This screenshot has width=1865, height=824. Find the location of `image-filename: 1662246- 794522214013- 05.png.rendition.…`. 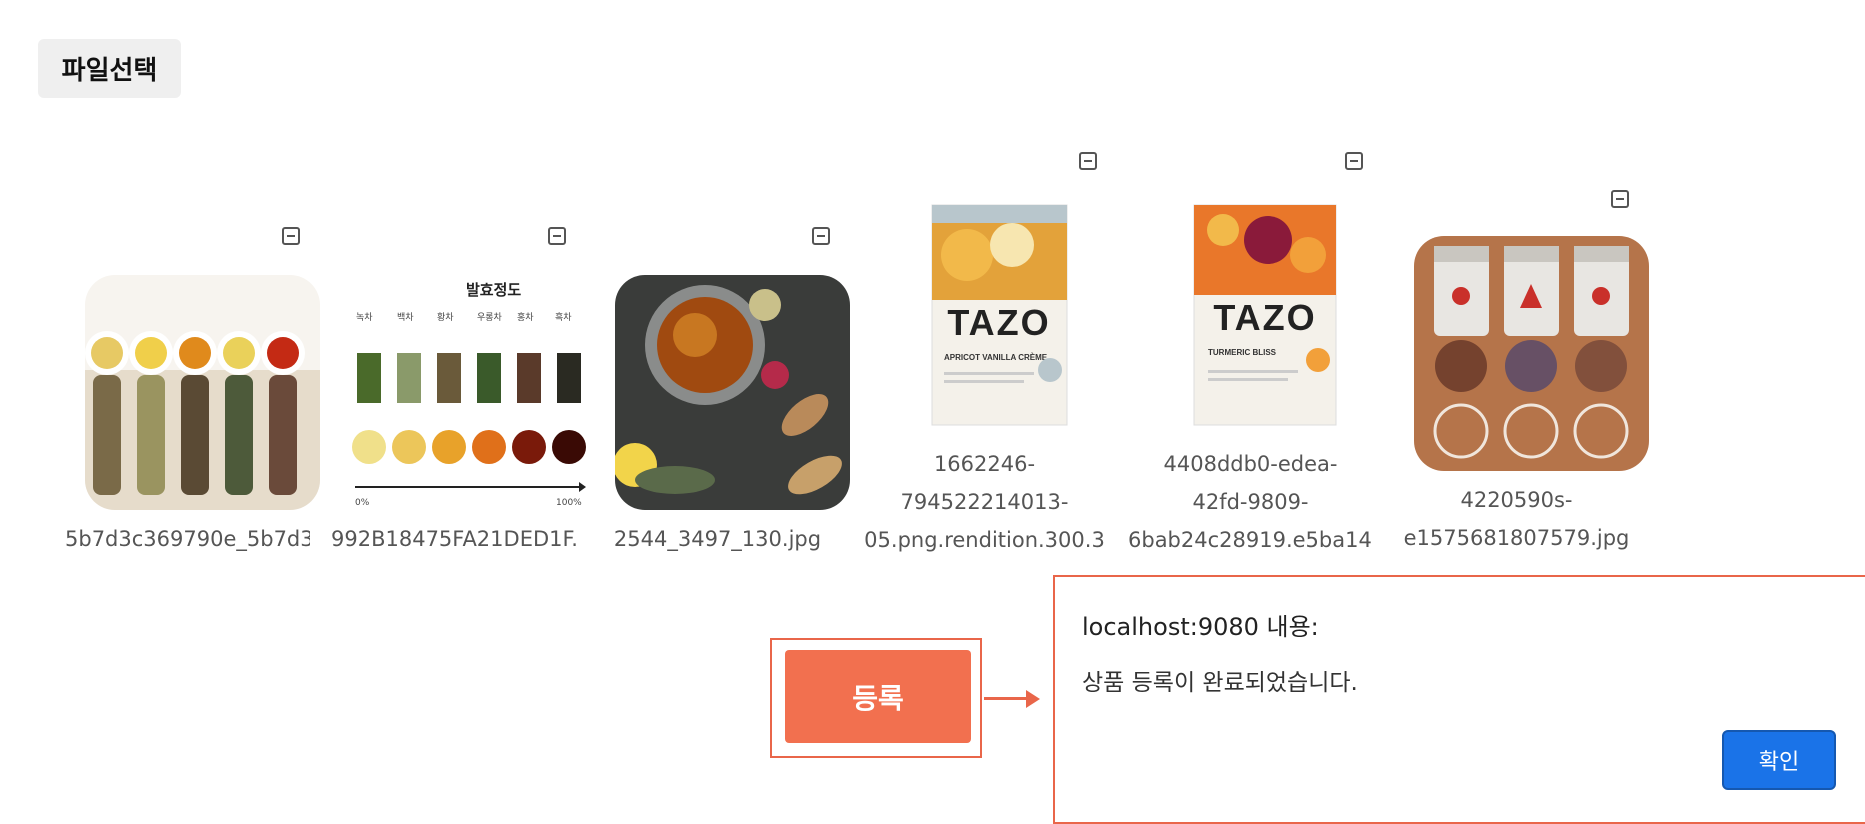

image-filename: 1662246- 794522214013- 05.png.rendition.… is located at coordinates (984, 502).